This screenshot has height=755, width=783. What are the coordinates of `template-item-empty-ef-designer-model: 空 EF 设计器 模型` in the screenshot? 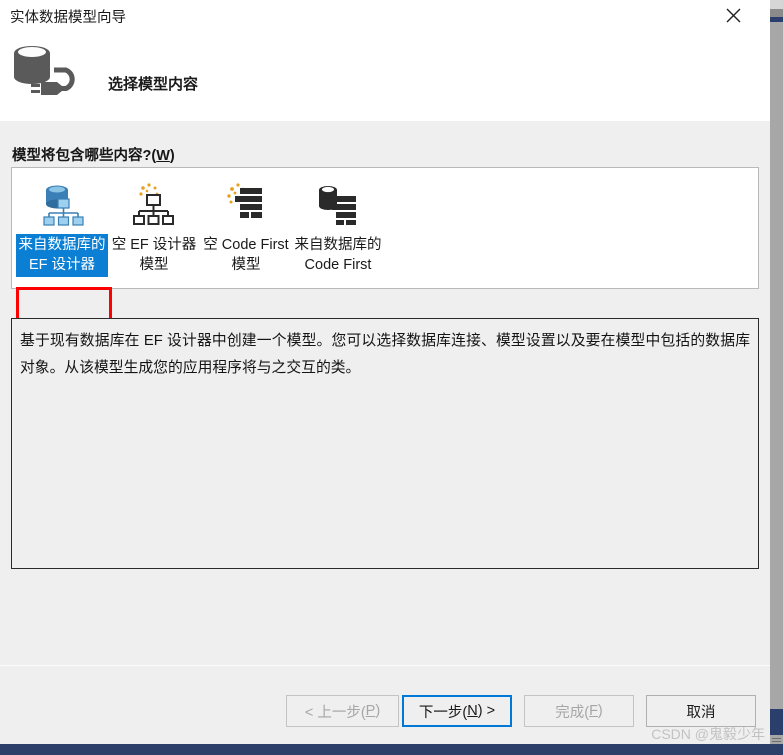 It's located at (154, 224).